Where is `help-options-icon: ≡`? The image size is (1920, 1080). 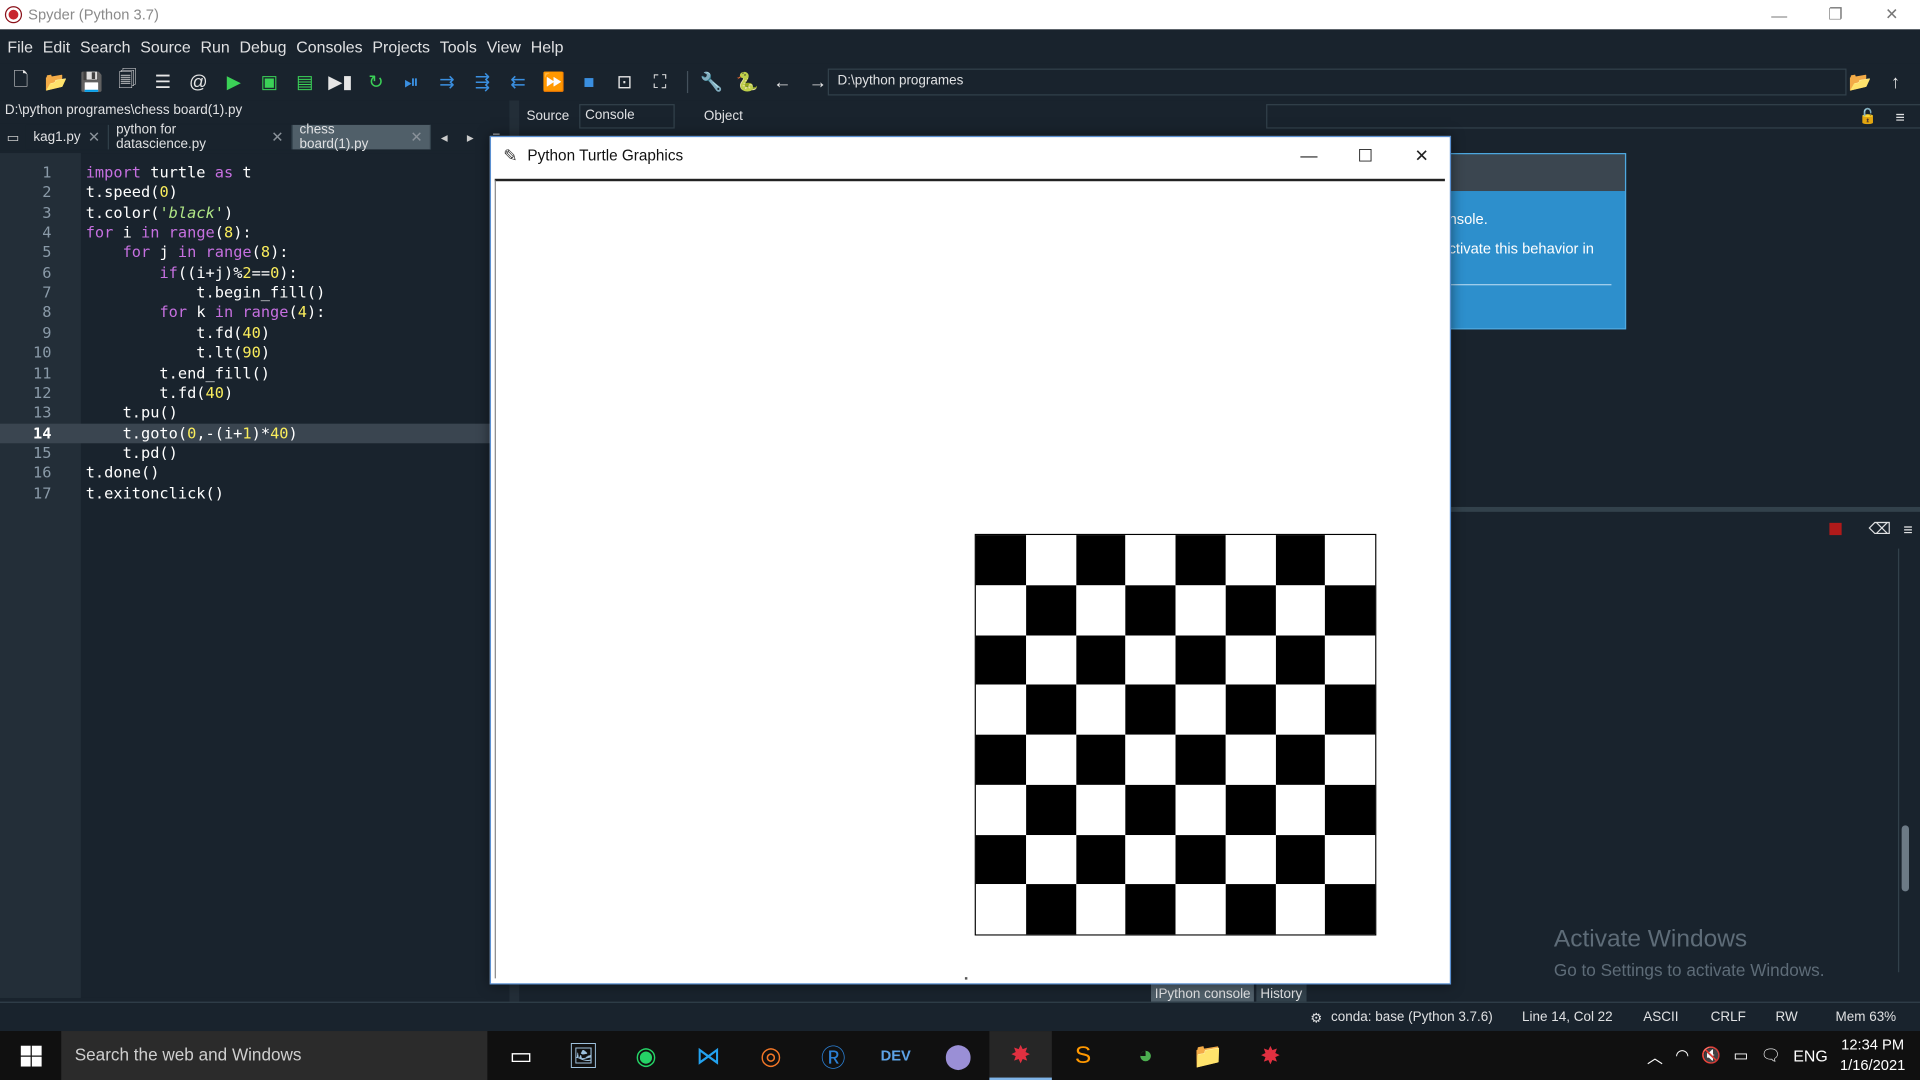
help-options-icon: ≡ is located at coordinates (1900, 116).